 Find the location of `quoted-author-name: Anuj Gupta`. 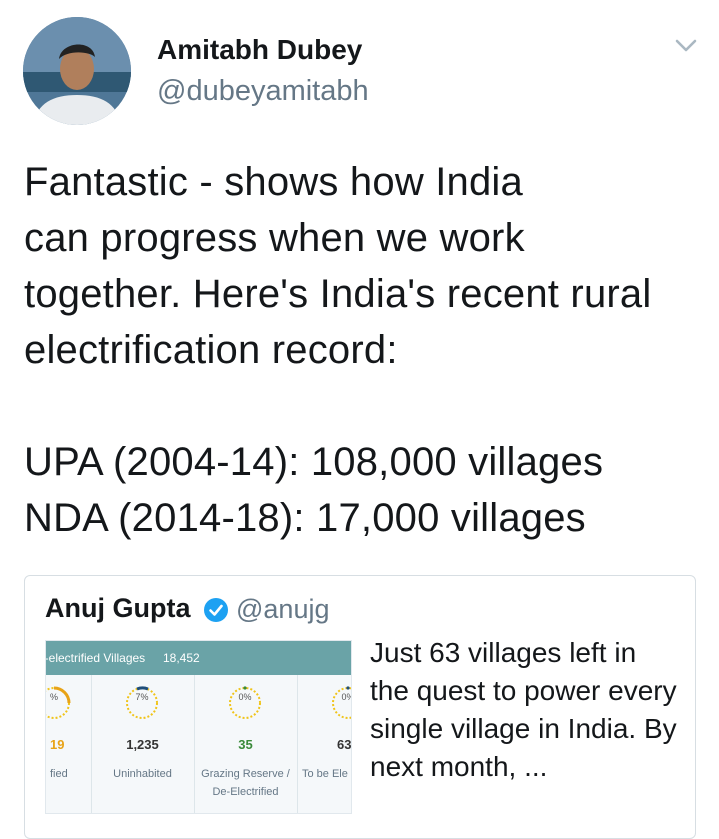

quoted-author-name: Anuj Gupta is located at coordinates (118, 608).